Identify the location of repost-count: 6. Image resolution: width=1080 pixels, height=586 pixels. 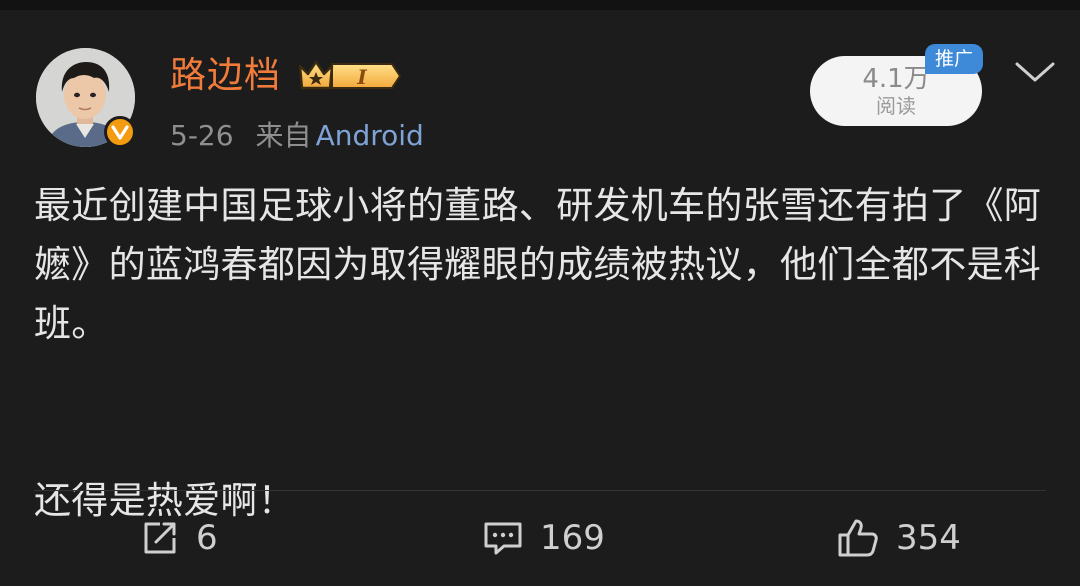
(207, 538).